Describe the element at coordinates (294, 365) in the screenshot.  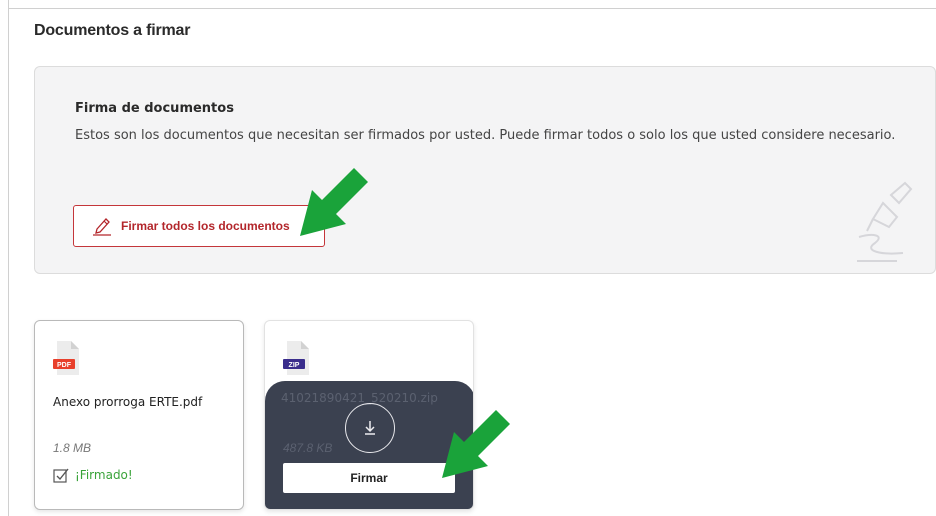
I see `zip-badge: ZIP` at that location.